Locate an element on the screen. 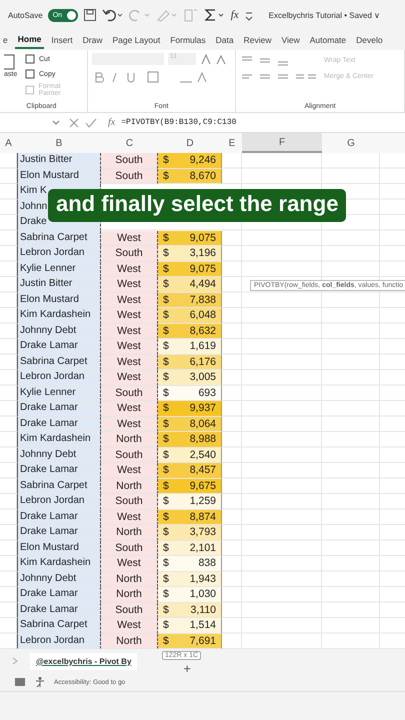 The image size is (405, 720). table-cell: $ 1,619 is located at coordinates (190, 346).